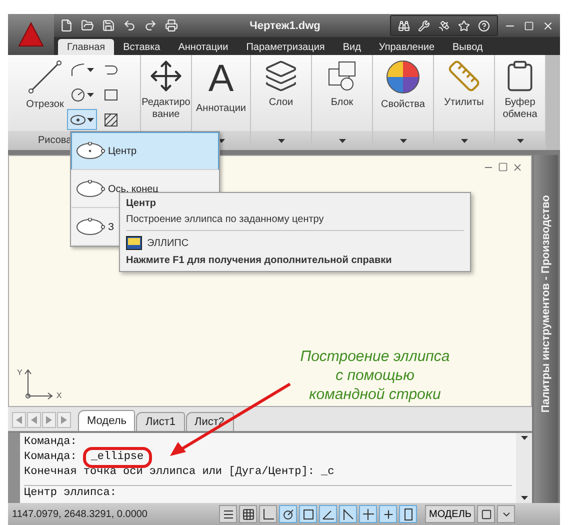 The width and height of the screenshot is (571, 525). Describe the element at coordinates (375, 375) in the screenshot. I see `annotation-text: Построение эллипса с помощью командной строки` at that location.